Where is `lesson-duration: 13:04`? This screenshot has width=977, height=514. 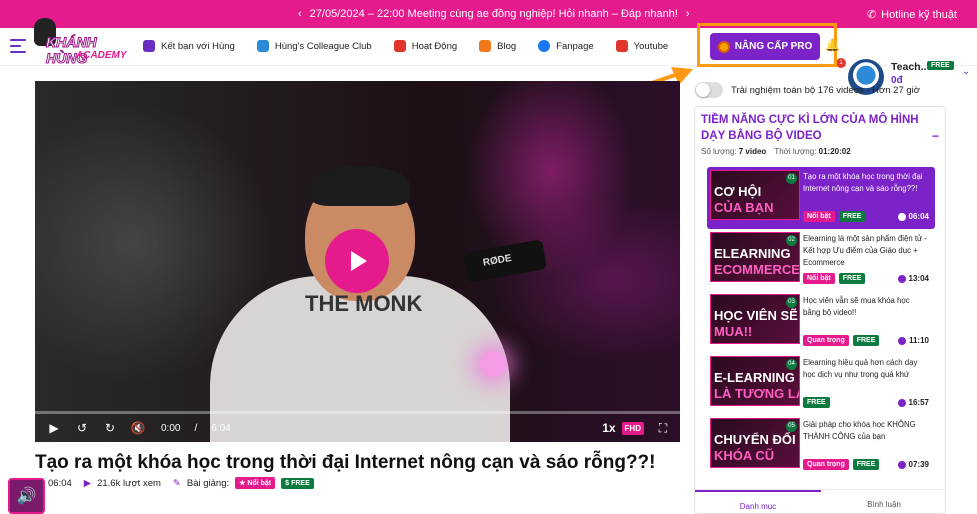 lesson-duration: 13:04 is located at coordinates (913, 278).